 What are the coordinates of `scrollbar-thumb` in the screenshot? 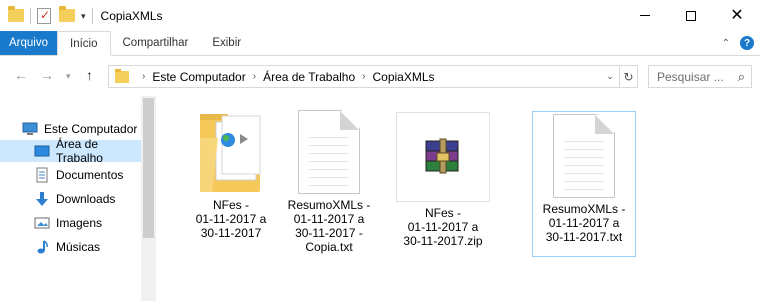 It's located at (148, 168).